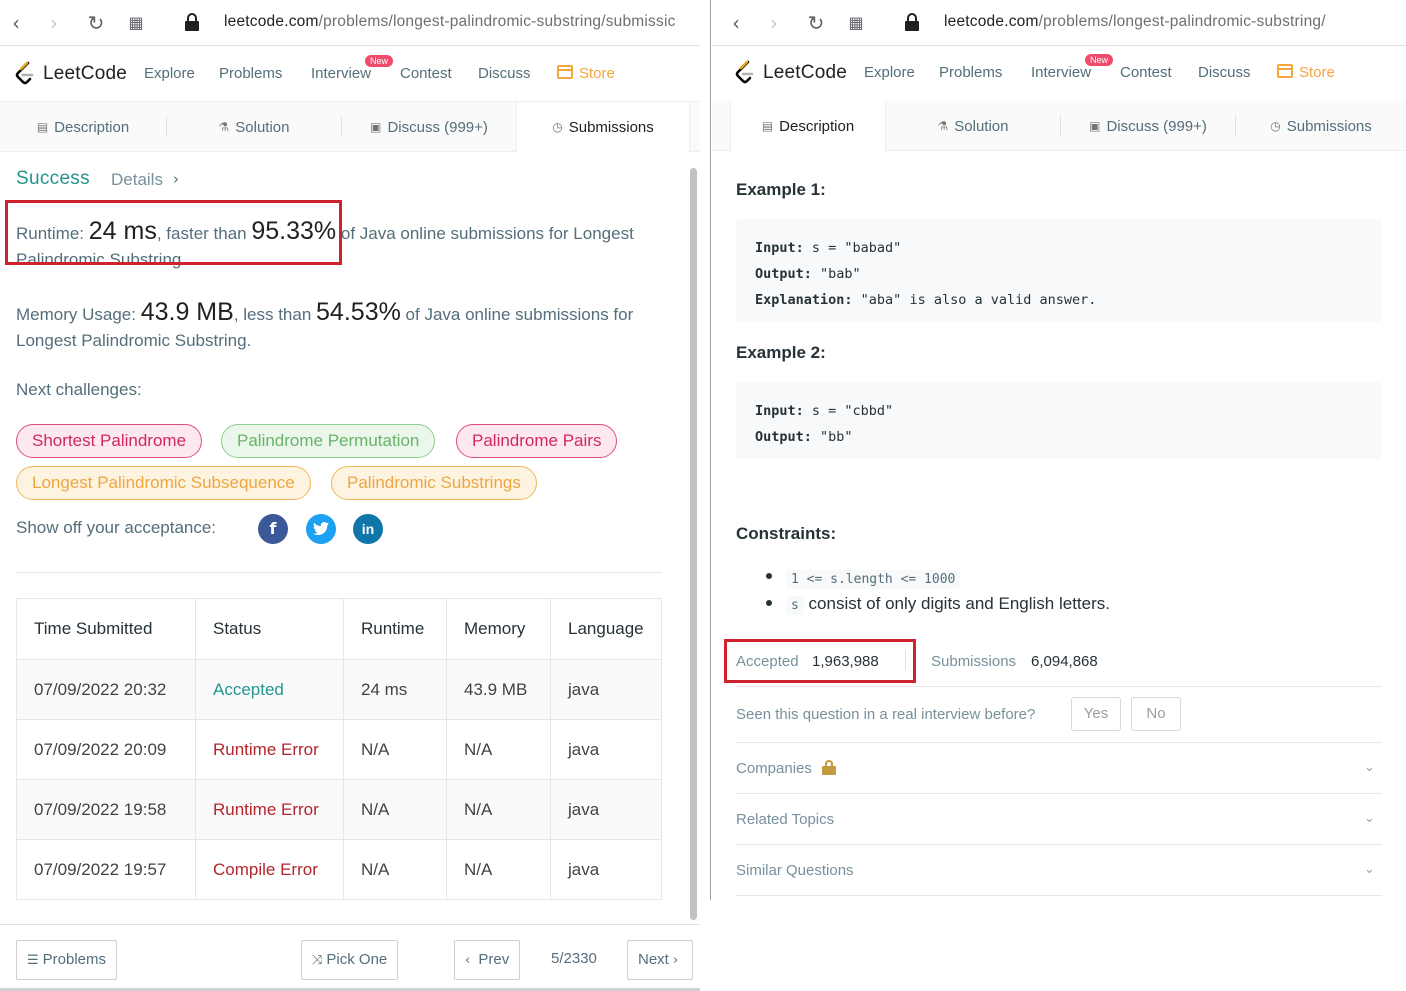  Describe the element at coordinates (269, 689) in the screenshot. I see `cell-status: Accepted` at that location.